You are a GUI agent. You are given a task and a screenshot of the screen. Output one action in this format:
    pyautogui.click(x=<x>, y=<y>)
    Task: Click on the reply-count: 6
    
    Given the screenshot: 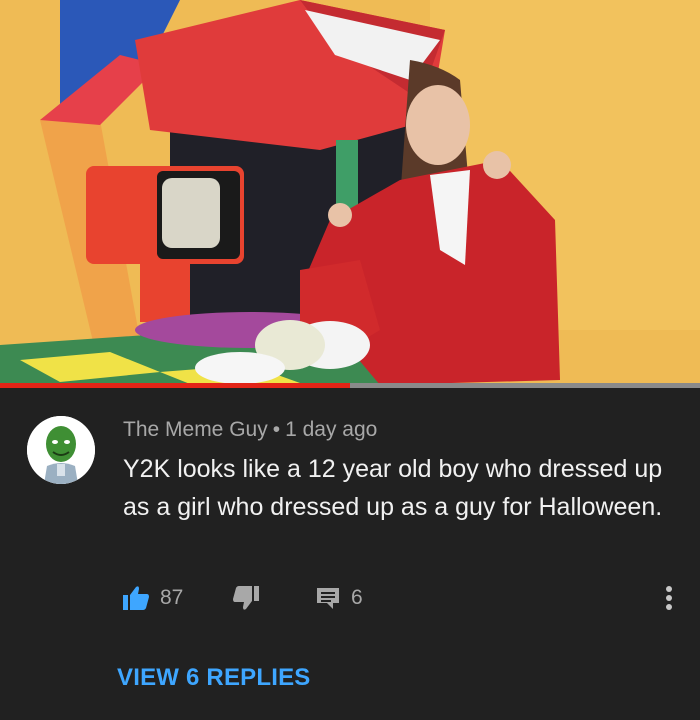 What is the action you would take?
    pyautogui.click(x=357, y=597)
    